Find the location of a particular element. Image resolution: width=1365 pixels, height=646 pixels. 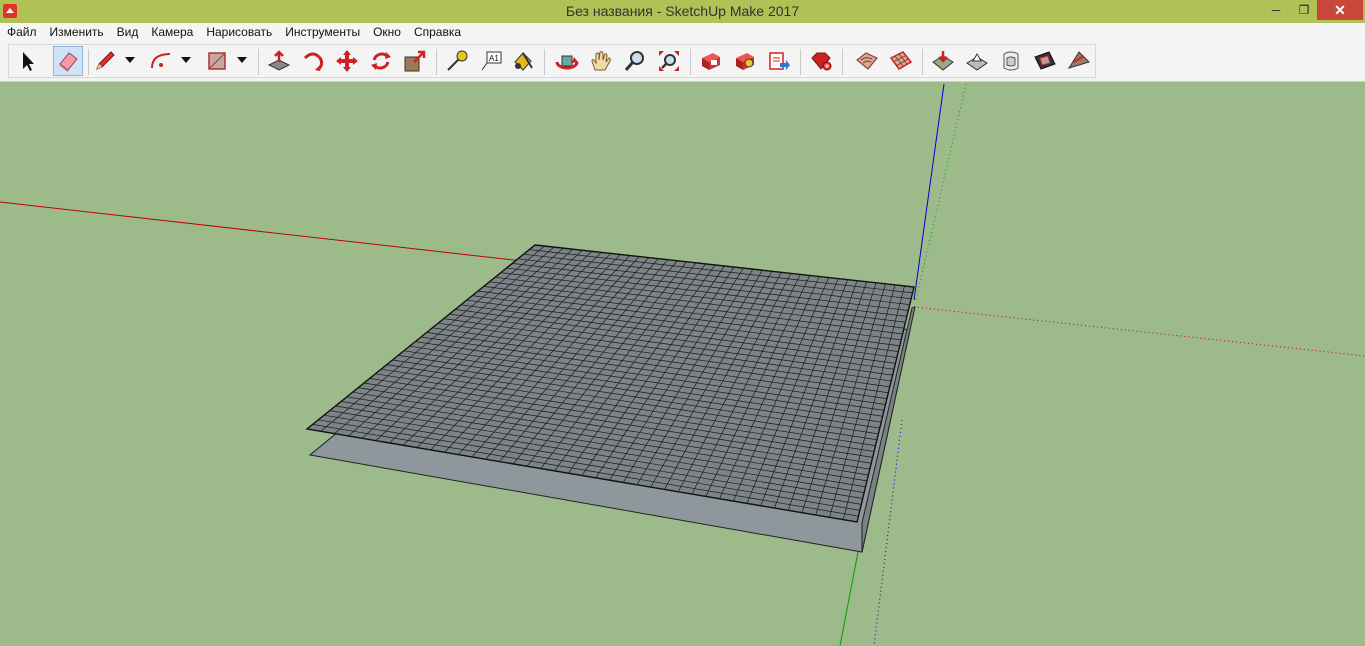

3d-warehouse-button is located at coordinates (711, 61).